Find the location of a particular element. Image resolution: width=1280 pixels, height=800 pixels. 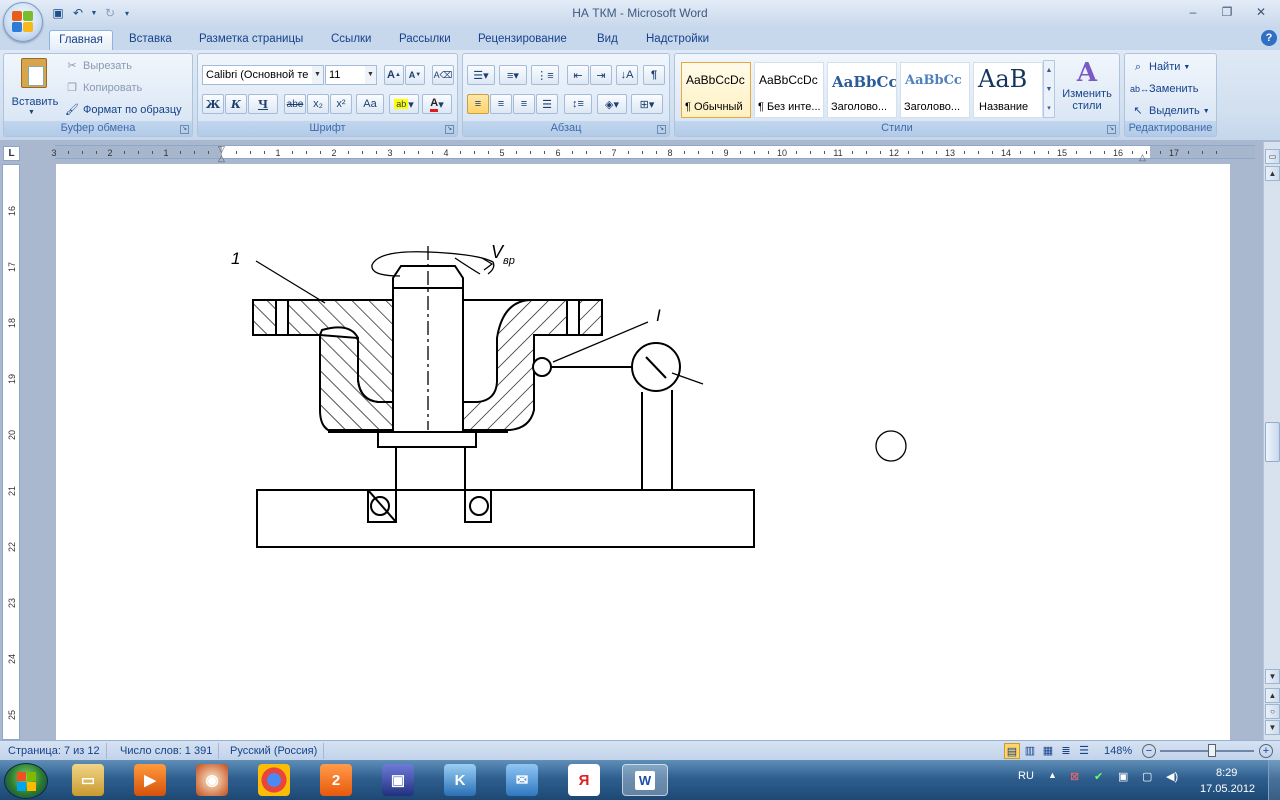

copy-button: ❐ Копировать is located at coordinates (103, 88).